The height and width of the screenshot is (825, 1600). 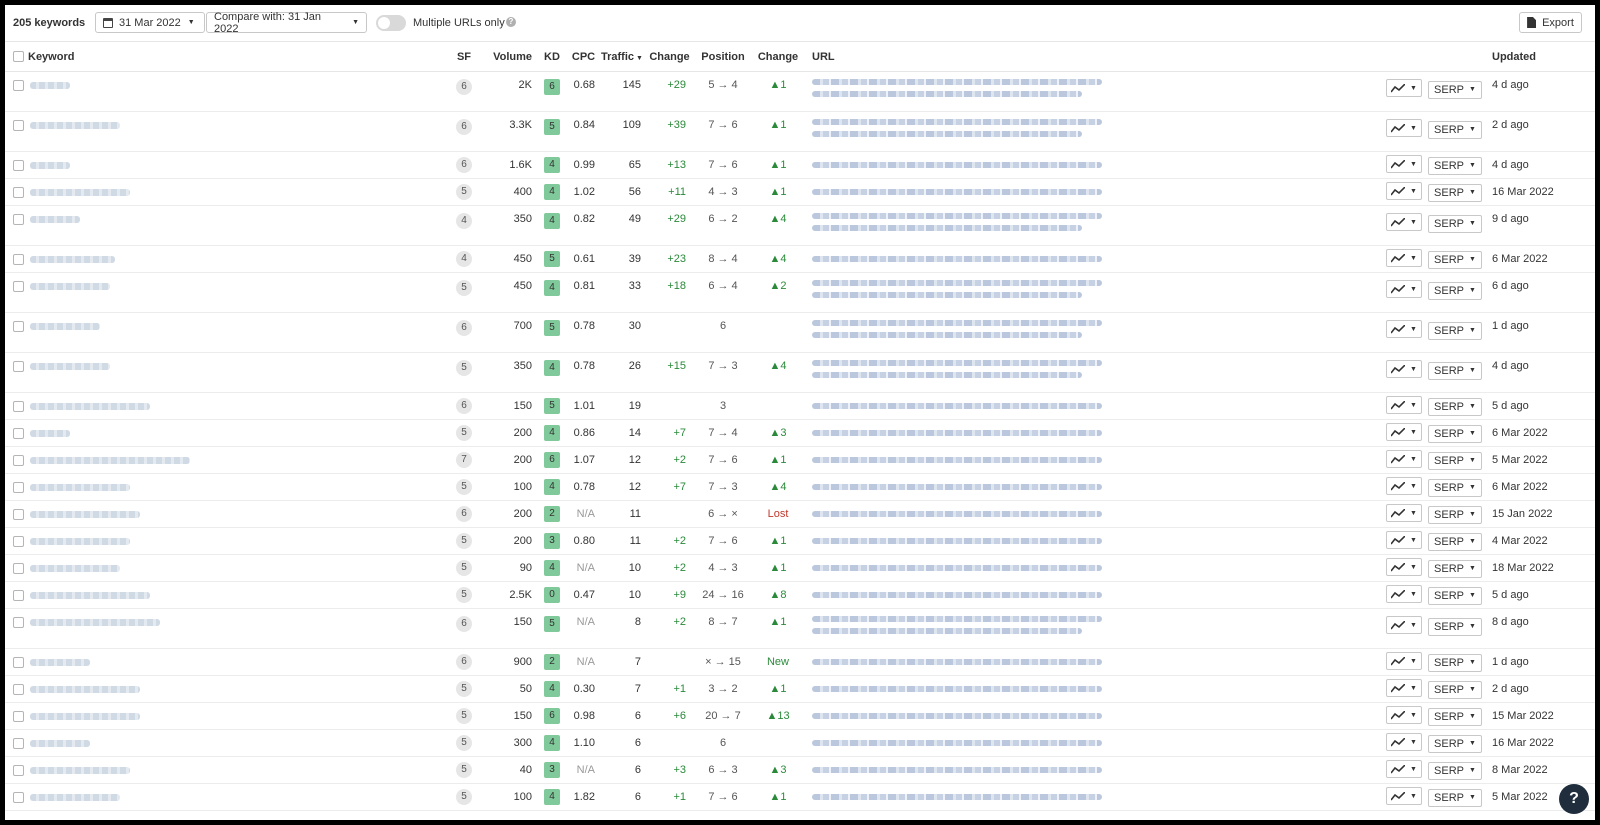 I want to click on table-row: 6 1.6K 4 0.99 65 +13 7 → 6 ▲1 ▼ SERP ▼ 4 d ago, so click(x=800, y=165).